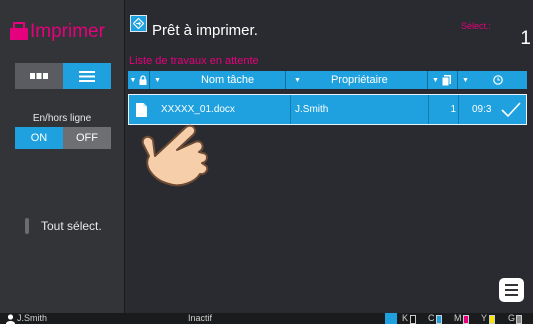 Image resolution: width=533 pixels, height=324 pixels. What do you see at coordinates (453, 109) in the screenshot?
I see `job-copies: 1` at bounding box center [453, 109].